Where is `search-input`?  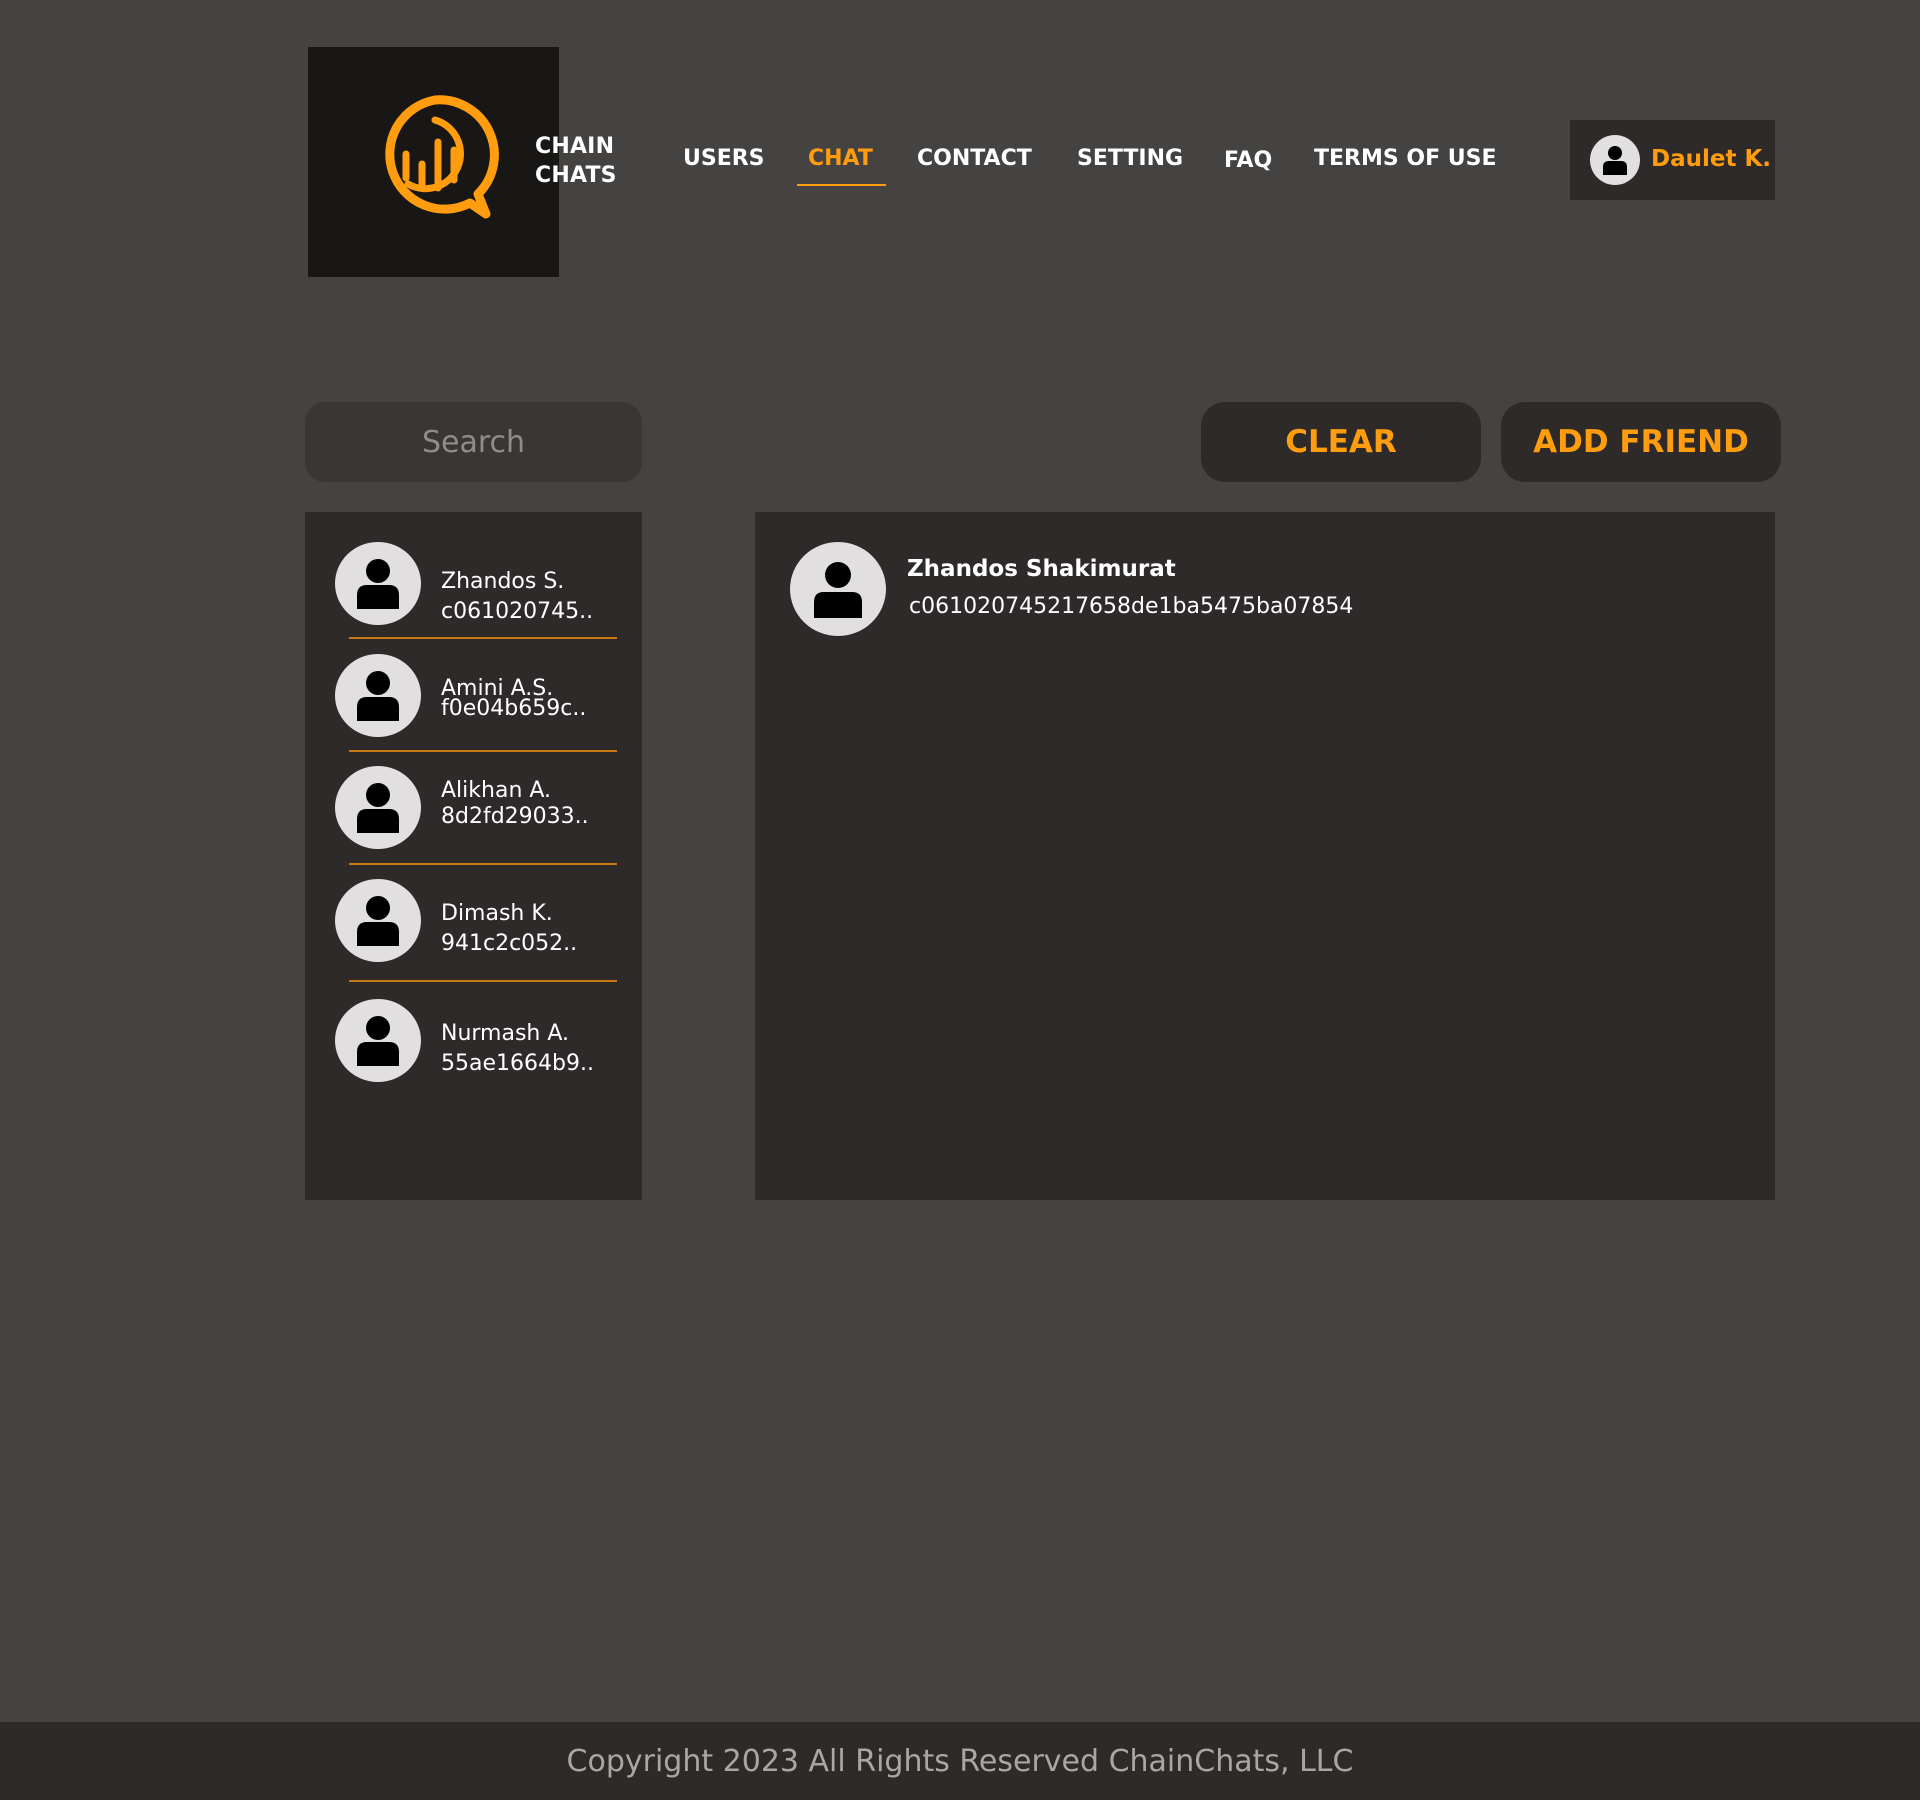
search-input is located at coordinates (473, 442).